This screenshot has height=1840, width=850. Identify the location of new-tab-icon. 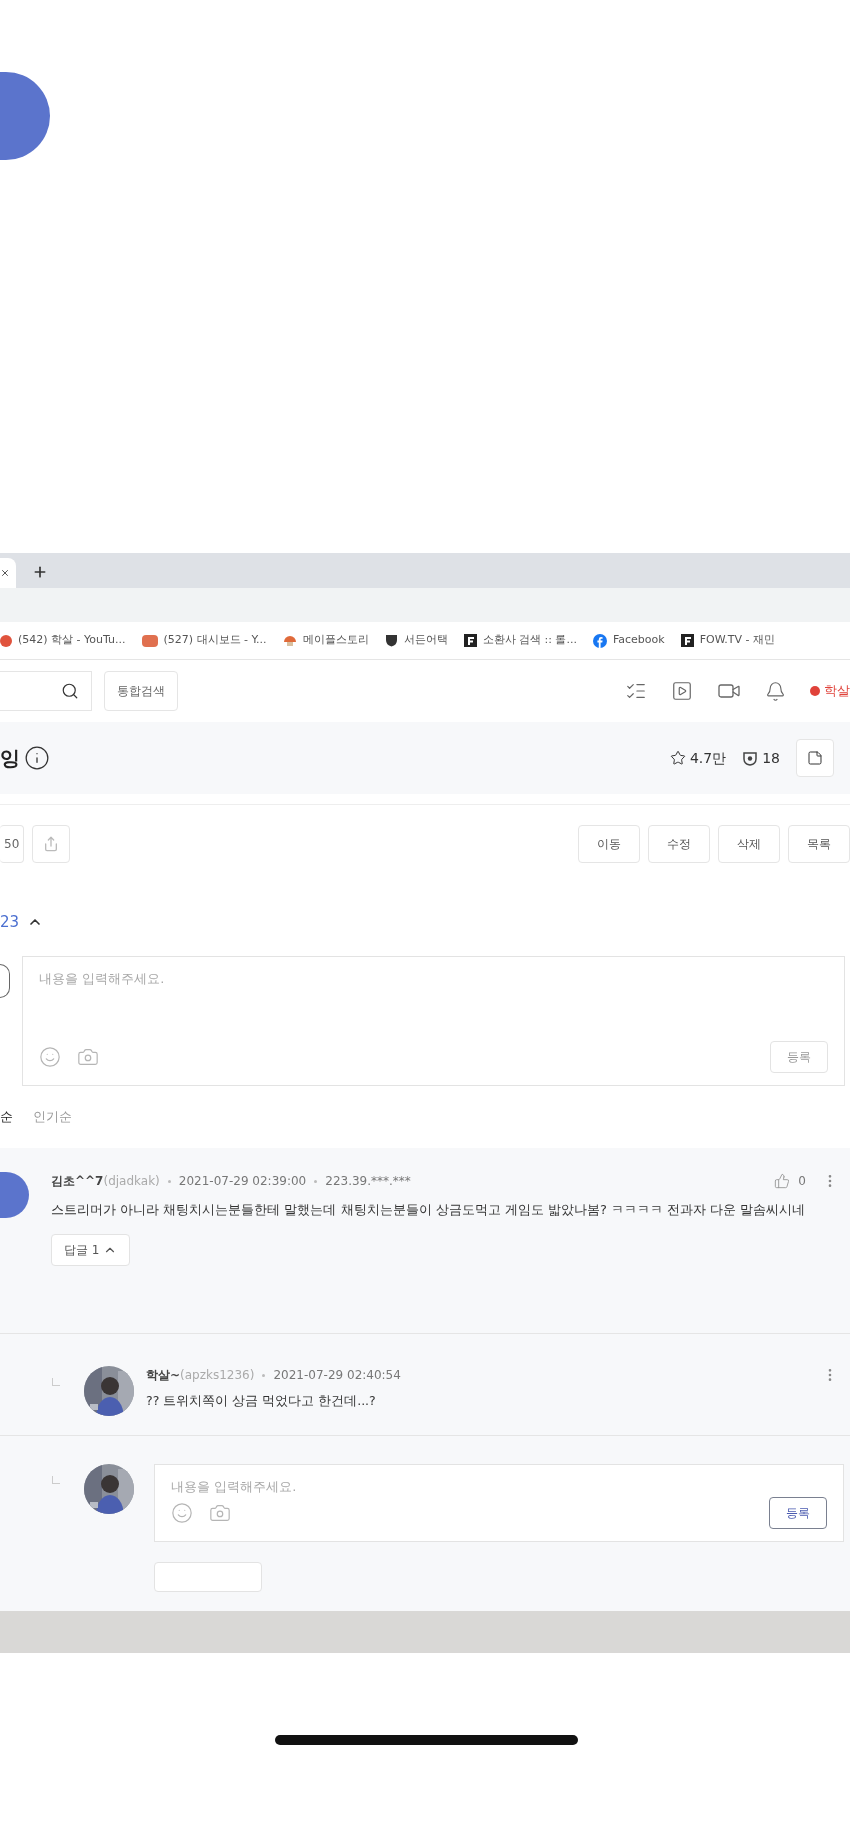
(40, 572).